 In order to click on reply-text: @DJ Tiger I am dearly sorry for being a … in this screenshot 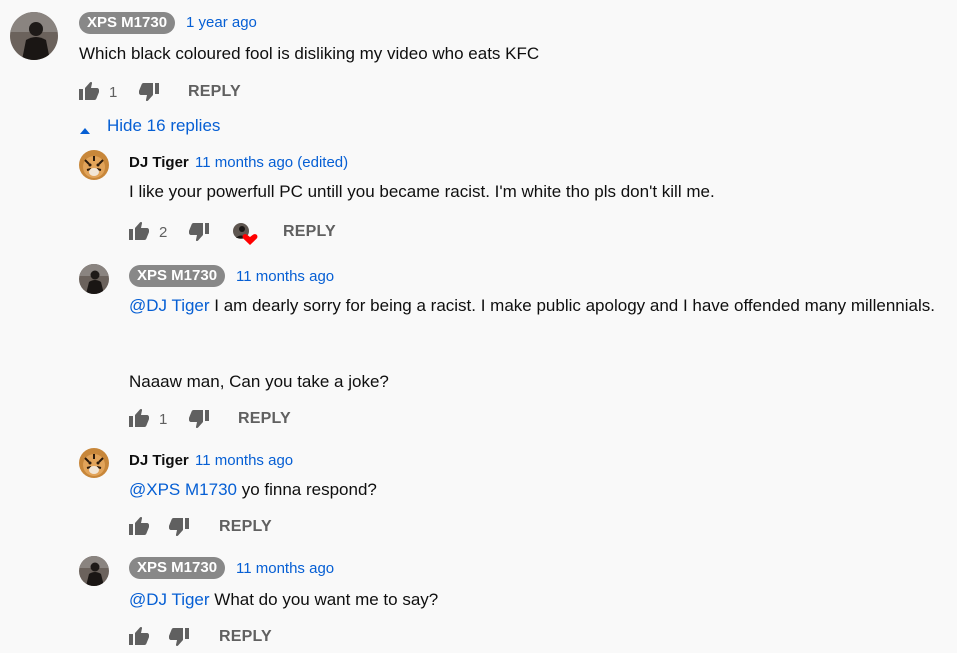, I will do `click(532, 306)`.